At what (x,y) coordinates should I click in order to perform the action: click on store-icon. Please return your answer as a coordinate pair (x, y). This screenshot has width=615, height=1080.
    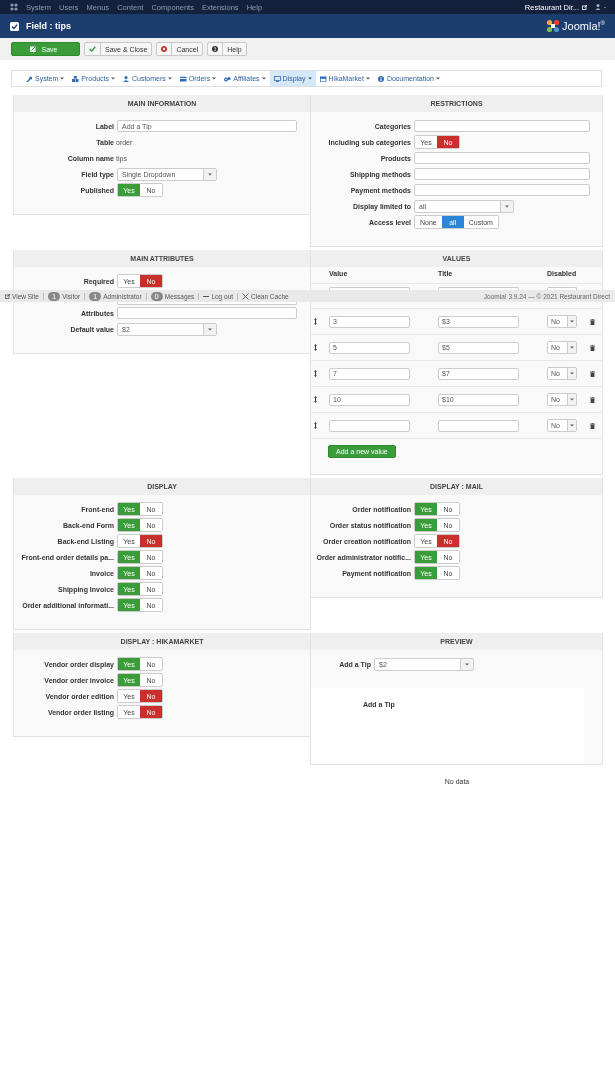
    Looking at the image, I should click on (323, 78).